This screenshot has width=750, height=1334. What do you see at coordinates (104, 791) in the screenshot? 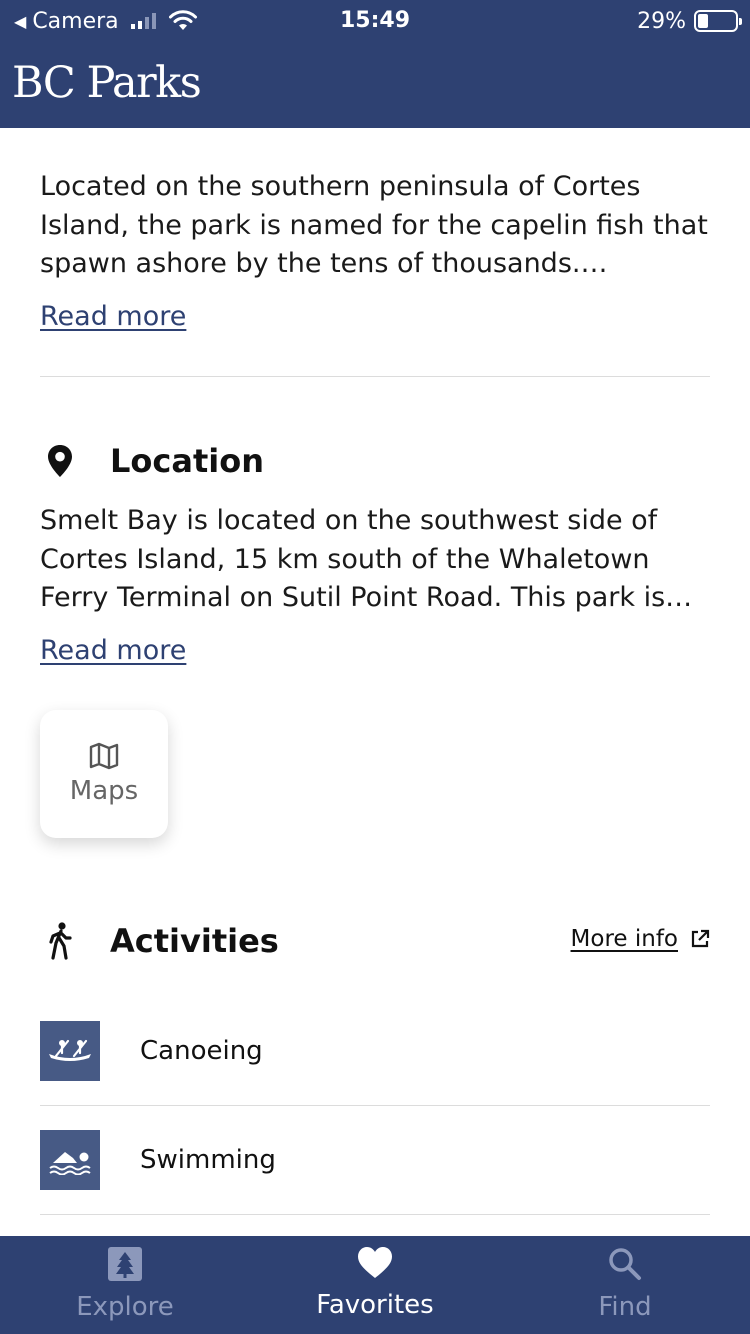
I see `maps-label: Maps` at bounding box center [104, 791].